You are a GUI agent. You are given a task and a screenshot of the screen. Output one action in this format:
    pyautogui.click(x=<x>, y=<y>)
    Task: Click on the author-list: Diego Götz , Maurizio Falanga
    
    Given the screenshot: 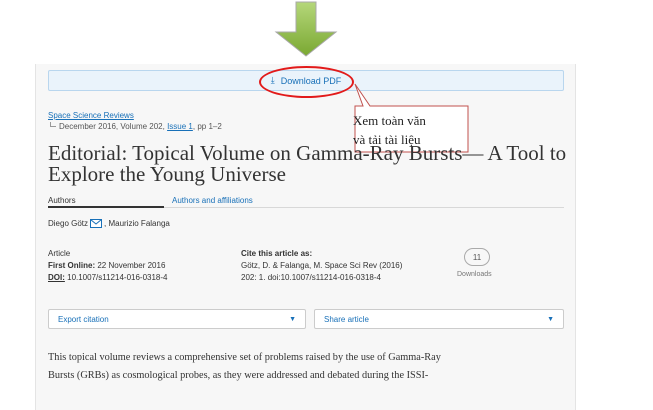 What is the action you would take?
    pyautogui.click(x=109, y=223)
    